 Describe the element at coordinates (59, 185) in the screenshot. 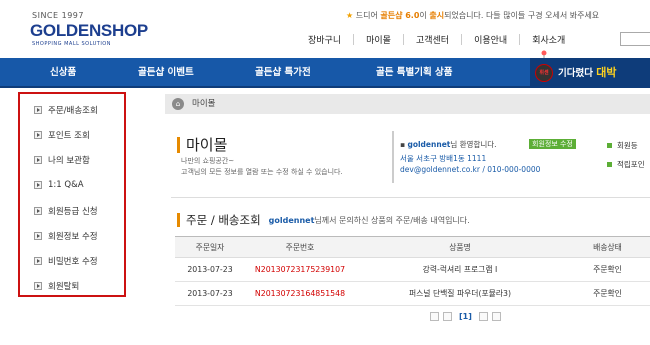

I see `sidebar-item-qna: 1:1 Q&A` at that location.